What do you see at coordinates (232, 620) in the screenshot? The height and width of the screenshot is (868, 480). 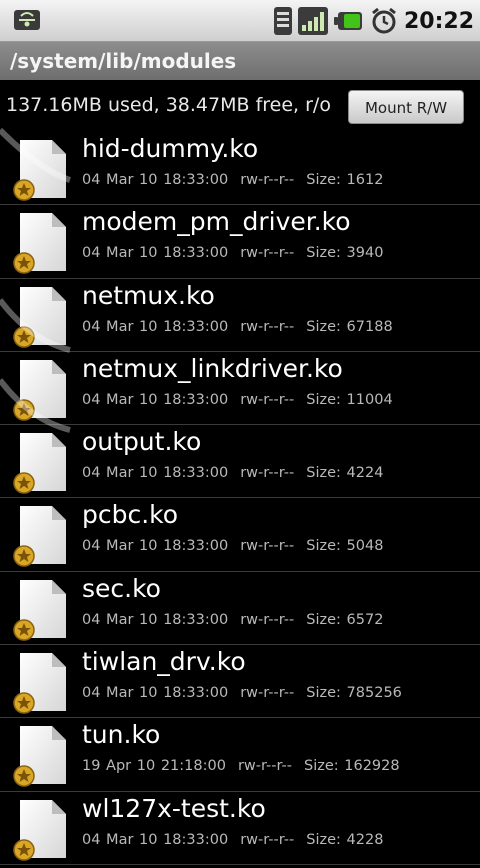 I see `file-meta: 04 Mar 10 18:33:00 rw-r--r-- Size: 6572` at bounding box center [232, 620].